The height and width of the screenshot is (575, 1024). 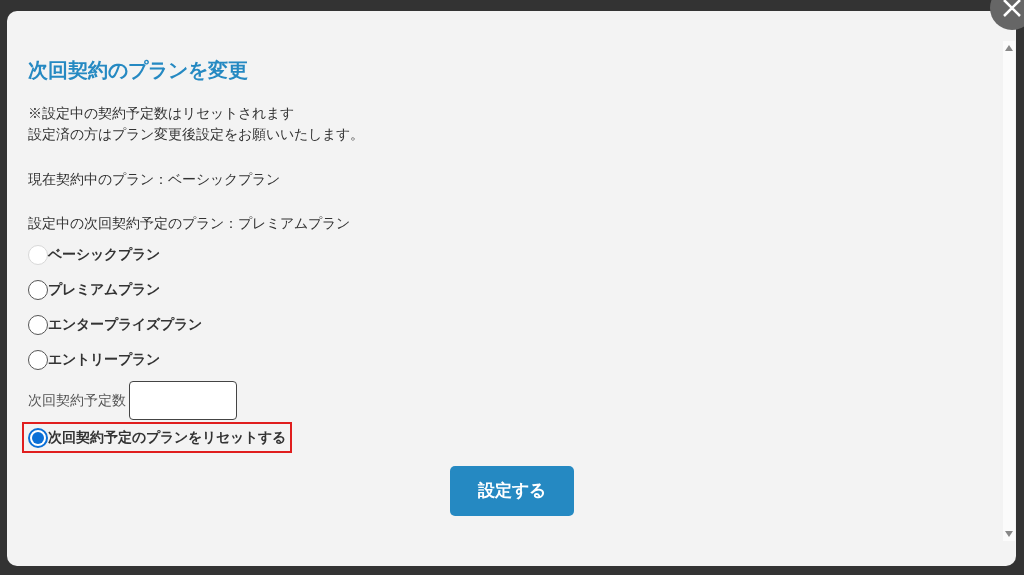 What do you see at coordinates (104, 359) in the screenshot?
I see `plan-option: エントリープラン` at bounding box center [104, 359].